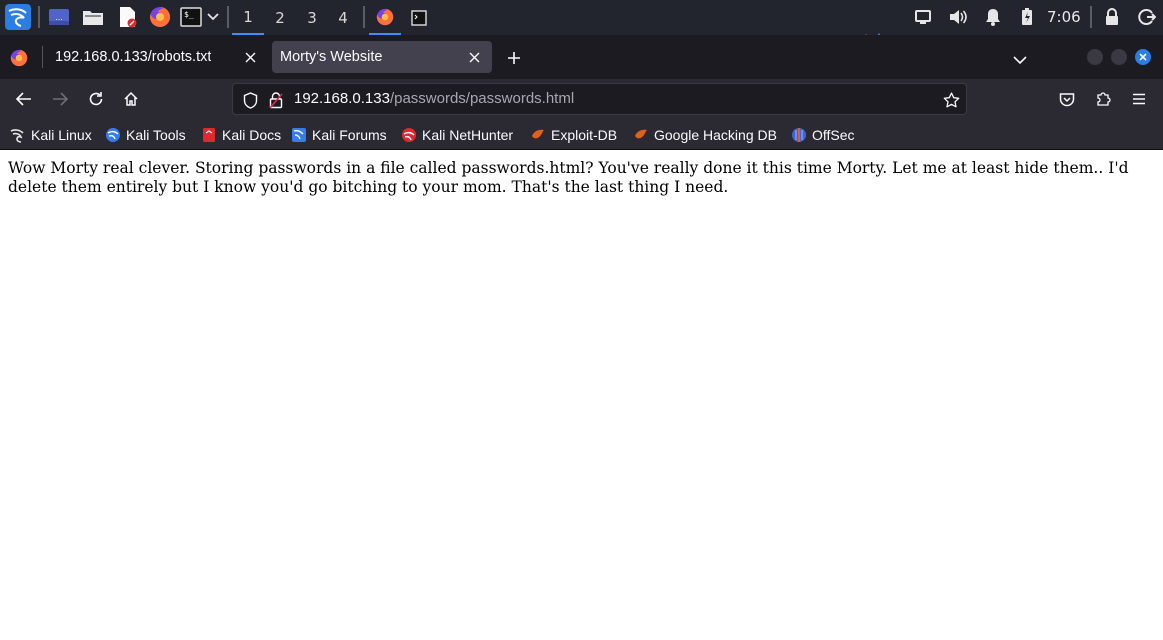  What do you see at coordinates (248, 17) in the screenshot?
I see `workspace-1: 1` at bounding box center [248, 17].